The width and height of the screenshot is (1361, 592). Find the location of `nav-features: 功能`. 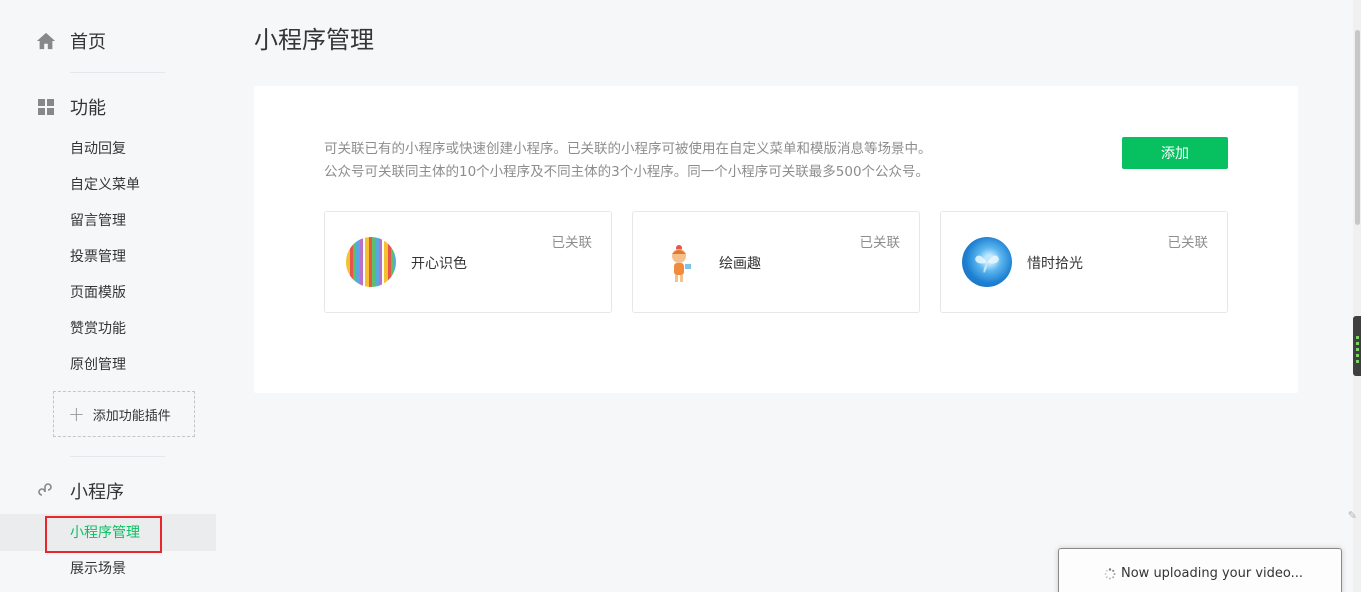

nav-features: 功能 is located at coordinates (71, 107).